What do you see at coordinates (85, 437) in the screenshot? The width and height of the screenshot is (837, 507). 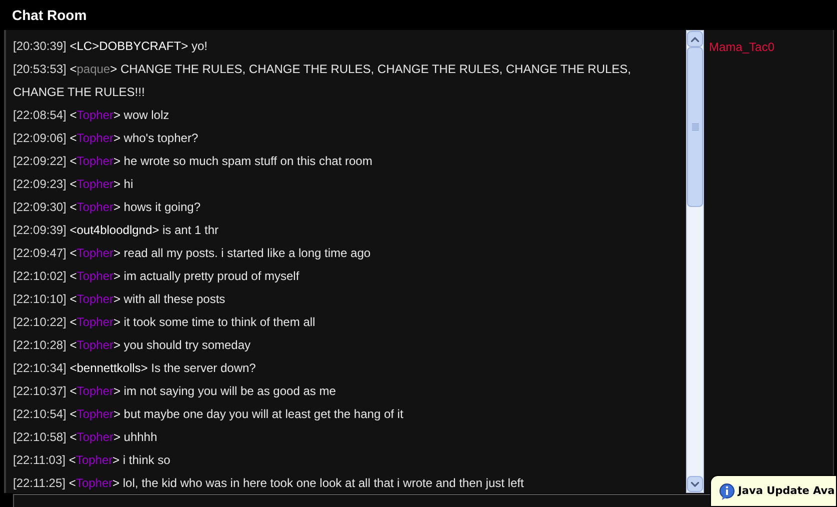 I see `chat-message: [22:10:58] <Topher> uhhhh` at bounding box center [85, 437].